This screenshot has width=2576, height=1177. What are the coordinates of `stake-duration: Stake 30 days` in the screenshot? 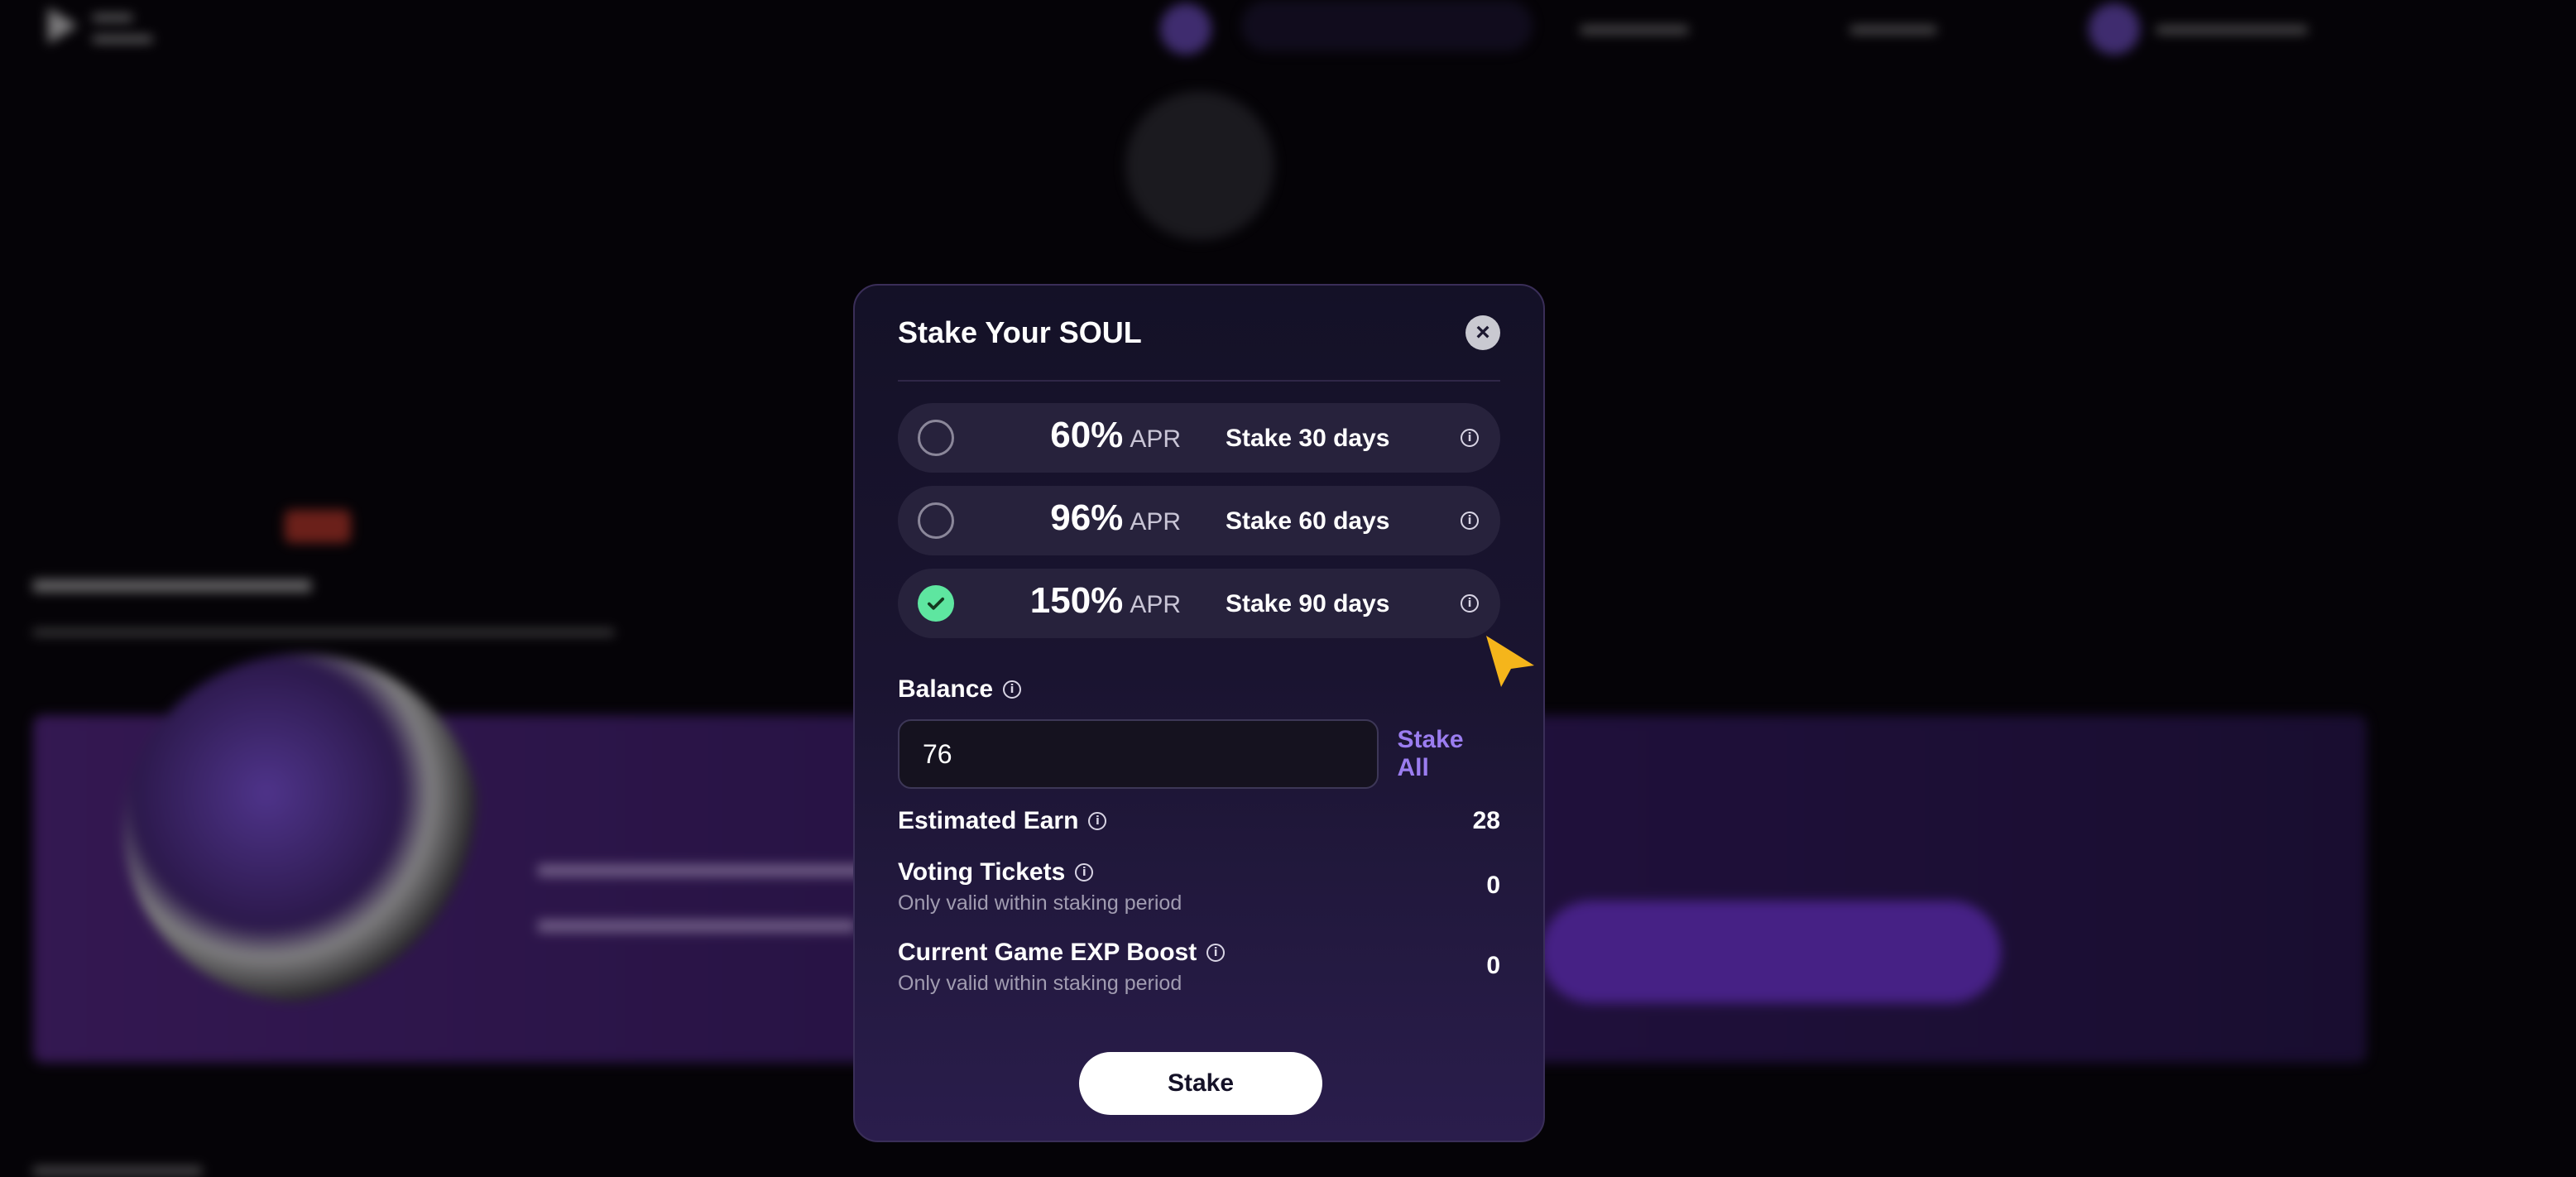 It's located at (1308, 438).